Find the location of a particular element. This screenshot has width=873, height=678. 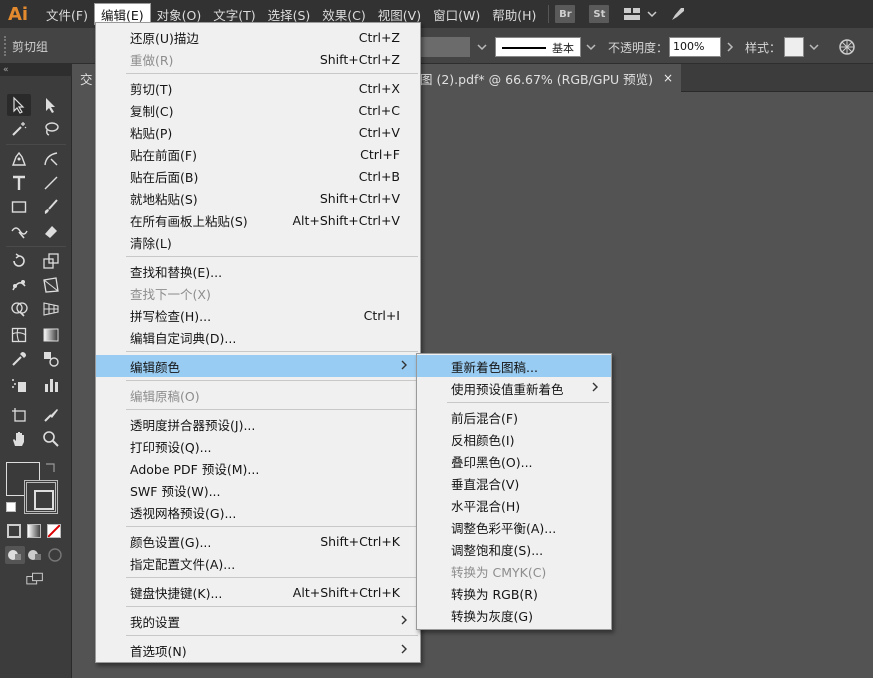

menu-option: 垂直混合(V) is located at coordinates (514, 483).